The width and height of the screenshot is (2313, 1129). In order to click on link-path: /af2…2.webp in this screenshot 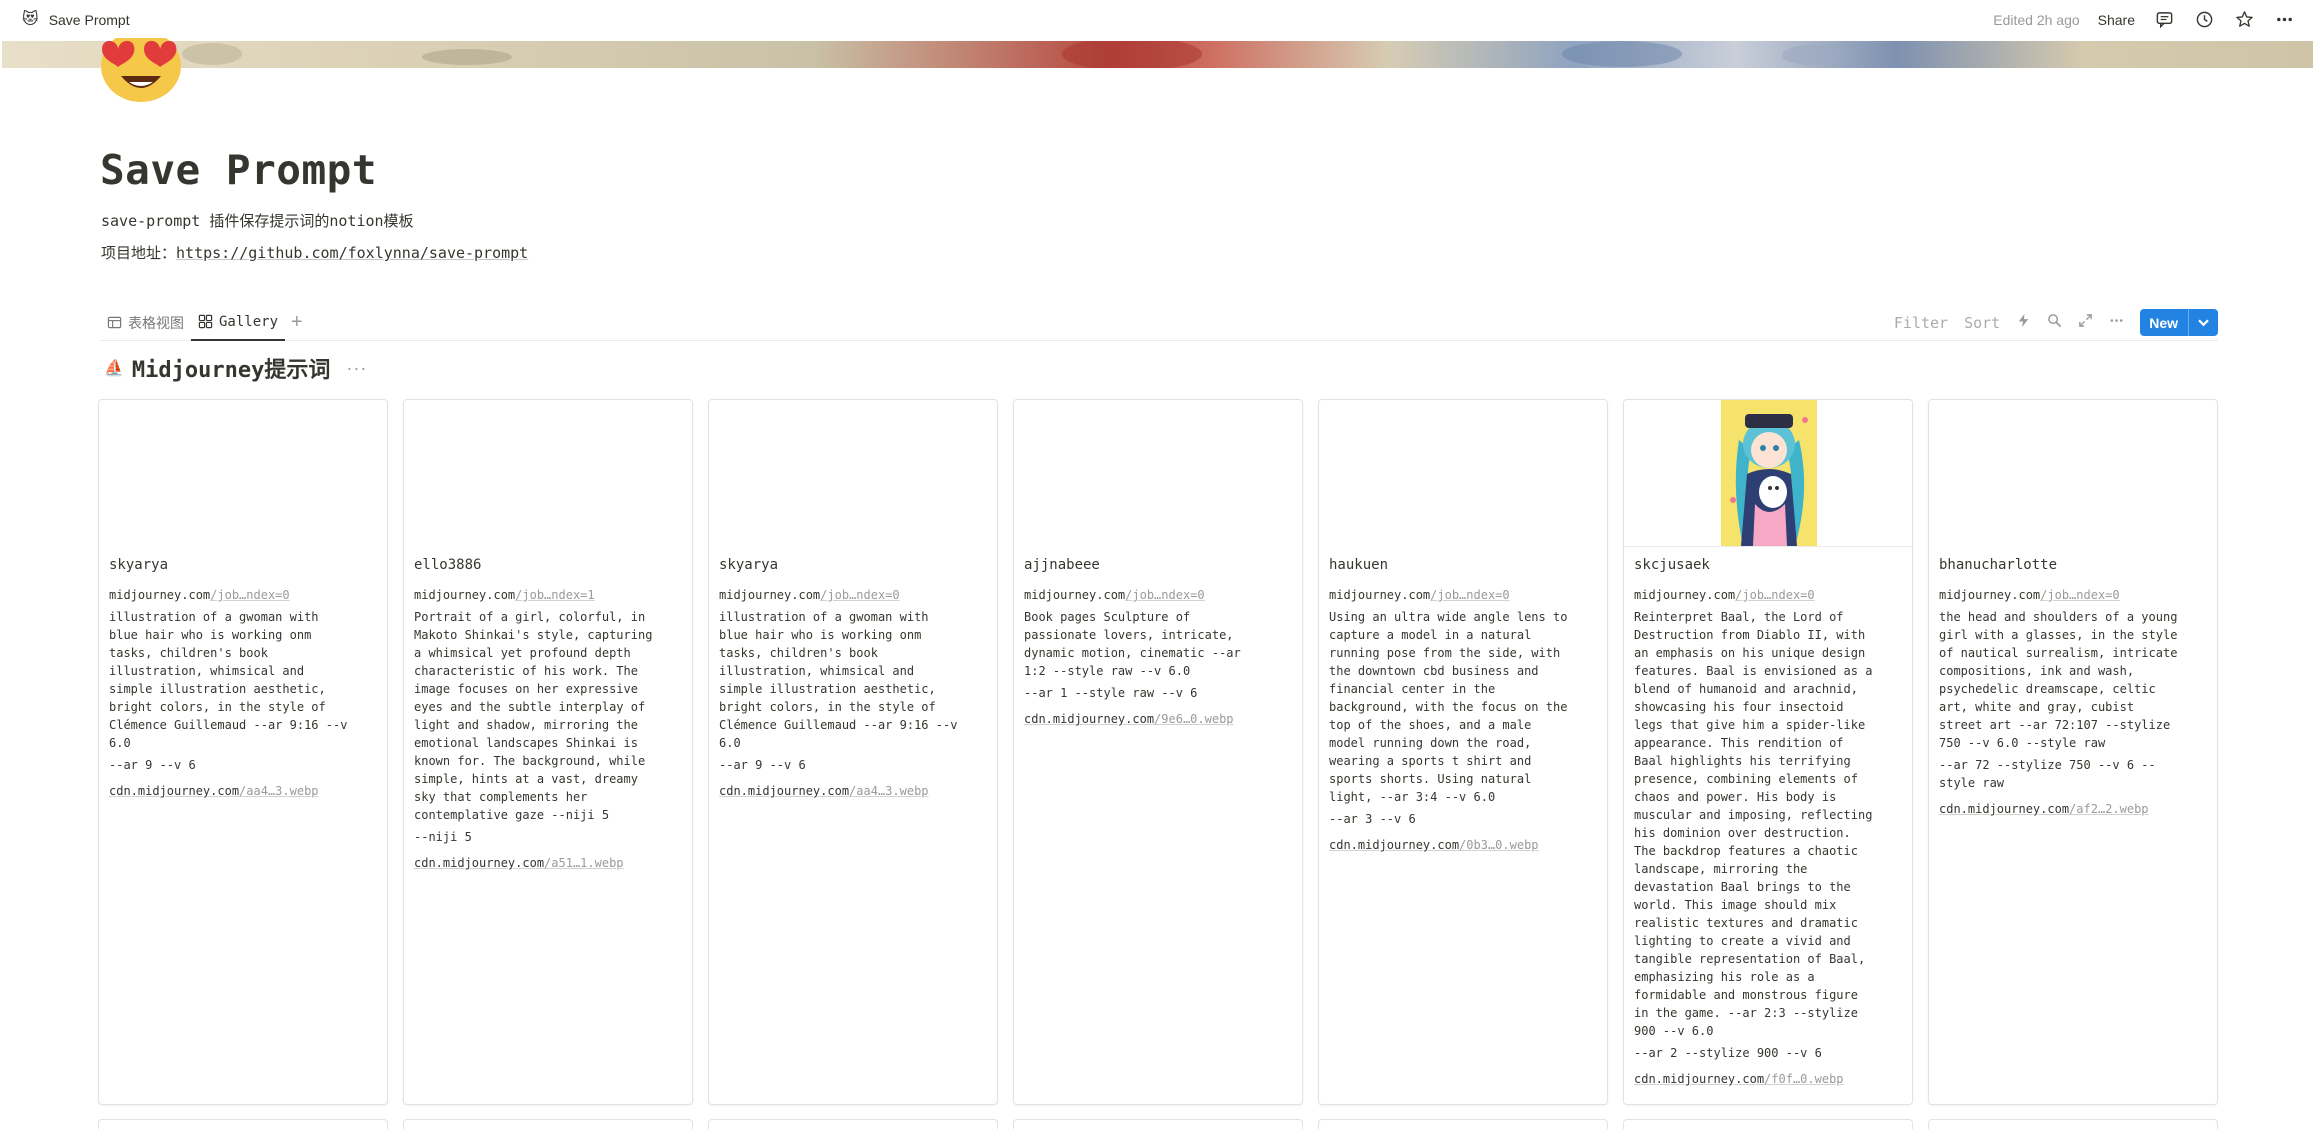, I will do `click(2109, 809)`.